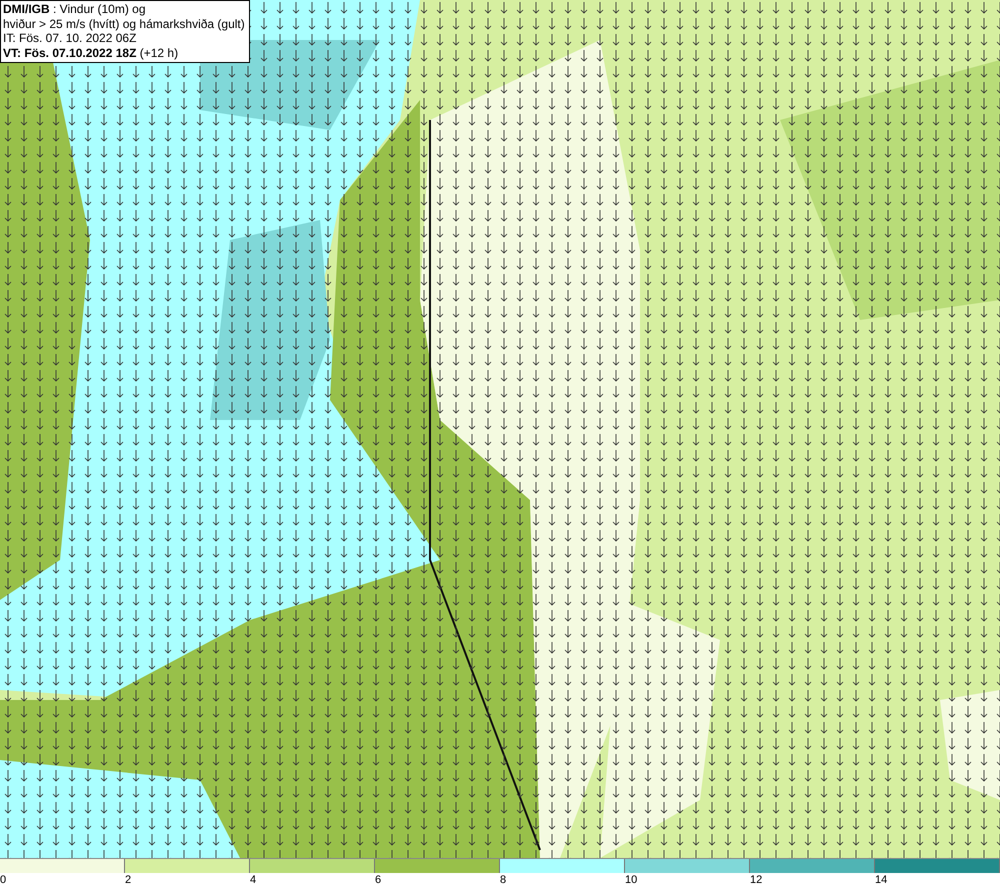  What do you see at coordinates (124, 23) in the screenshot?
I see `title-line: hviður > 25 m/s (hvítt) og hámarkshviða (gult)` at bounding box center [124, 23].